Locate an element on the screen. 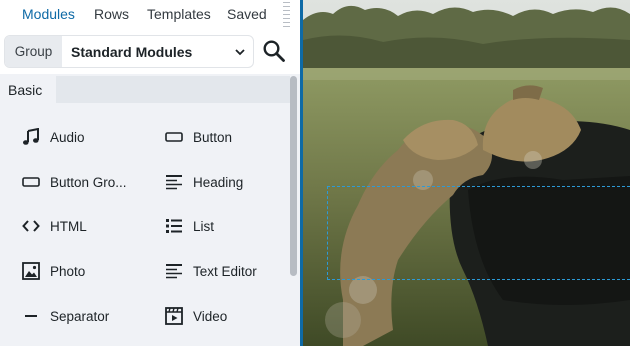  video-icon is located at coordinates (174, 316).